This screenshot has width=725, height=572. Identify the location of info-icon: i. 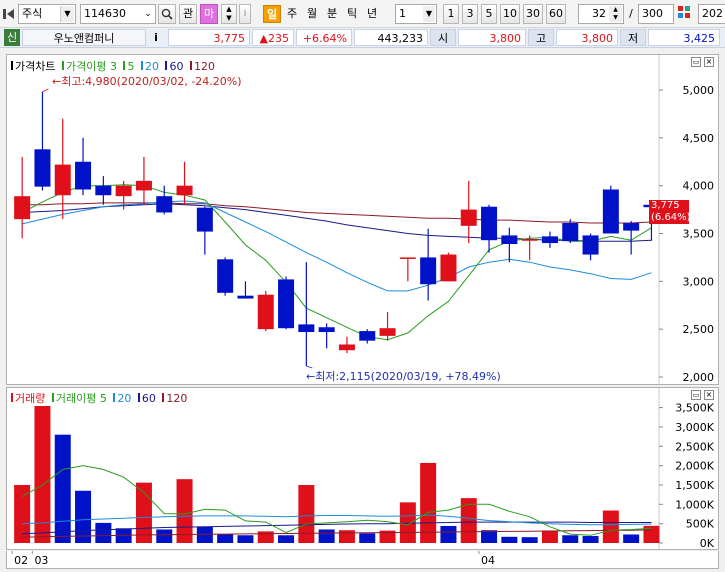
(156, 37).